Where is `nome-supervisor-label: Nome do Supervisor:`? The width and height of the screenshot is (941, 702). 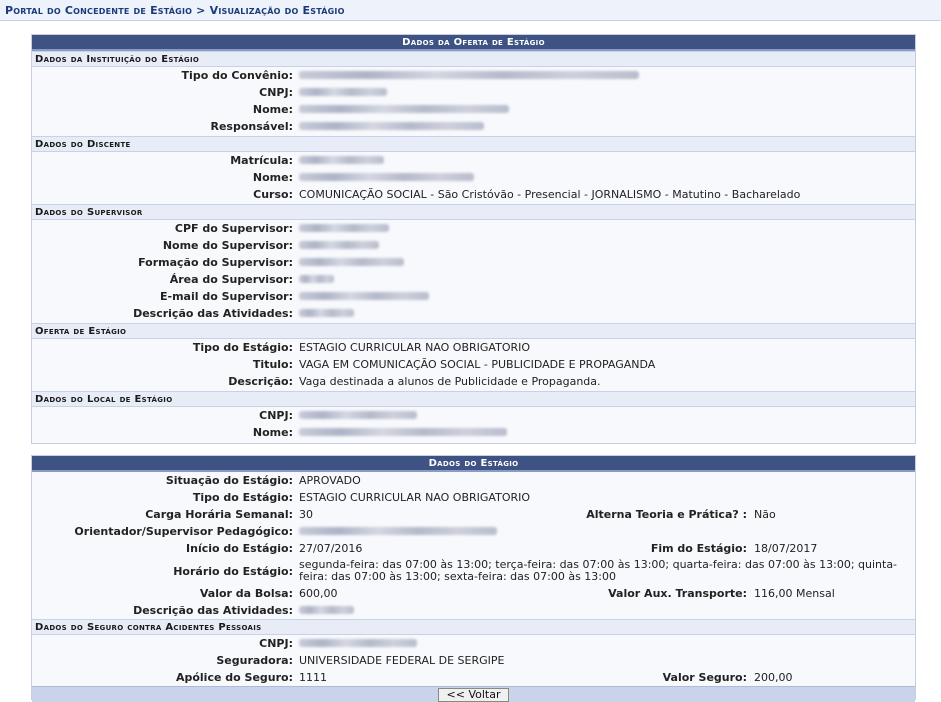
nome-supervisor-label: Nome do Supervisor: is located at coordinates (227, 245).